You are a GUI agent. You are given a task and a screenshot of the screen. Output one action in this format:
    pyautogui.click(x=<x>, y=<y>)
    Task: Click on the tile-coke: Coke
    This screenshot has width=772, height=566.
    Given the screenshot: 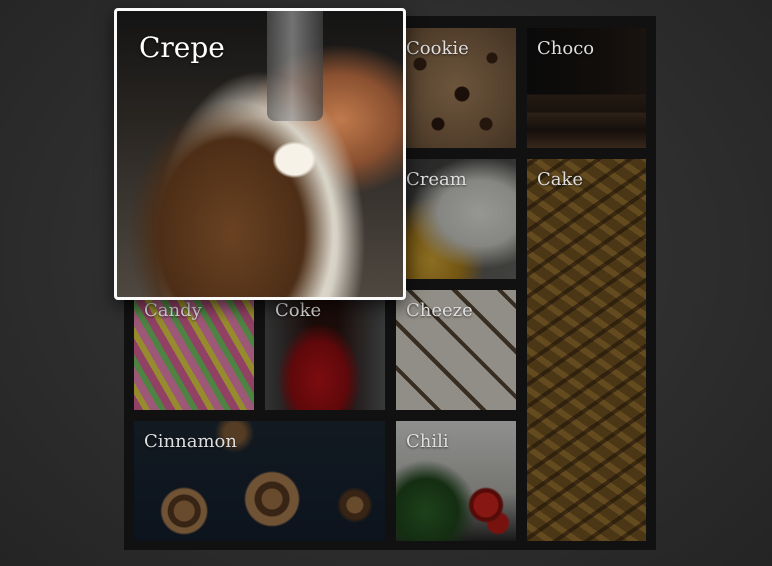 What is the action you would take?
    pyautogui.click(x=325, y=350)
    